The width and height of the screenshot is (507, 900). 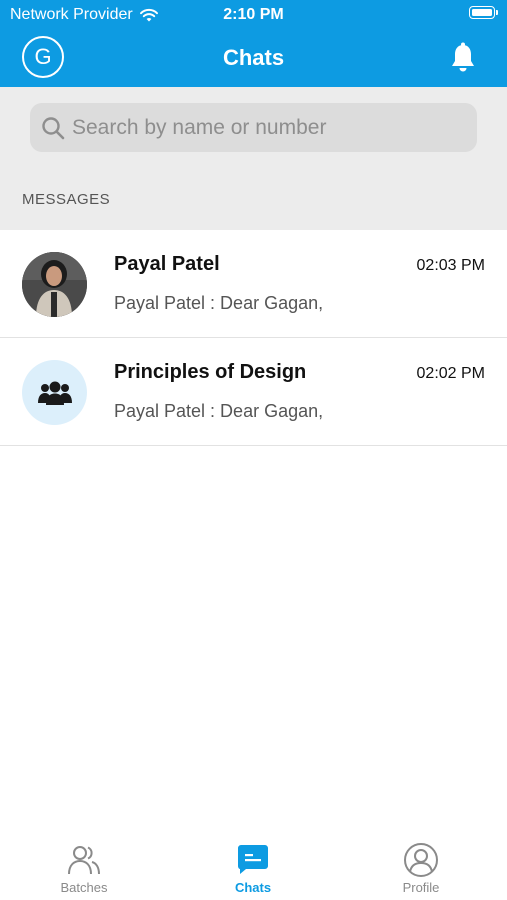 I want to click on tab-profile: Profile, so click(x=421, y=868).